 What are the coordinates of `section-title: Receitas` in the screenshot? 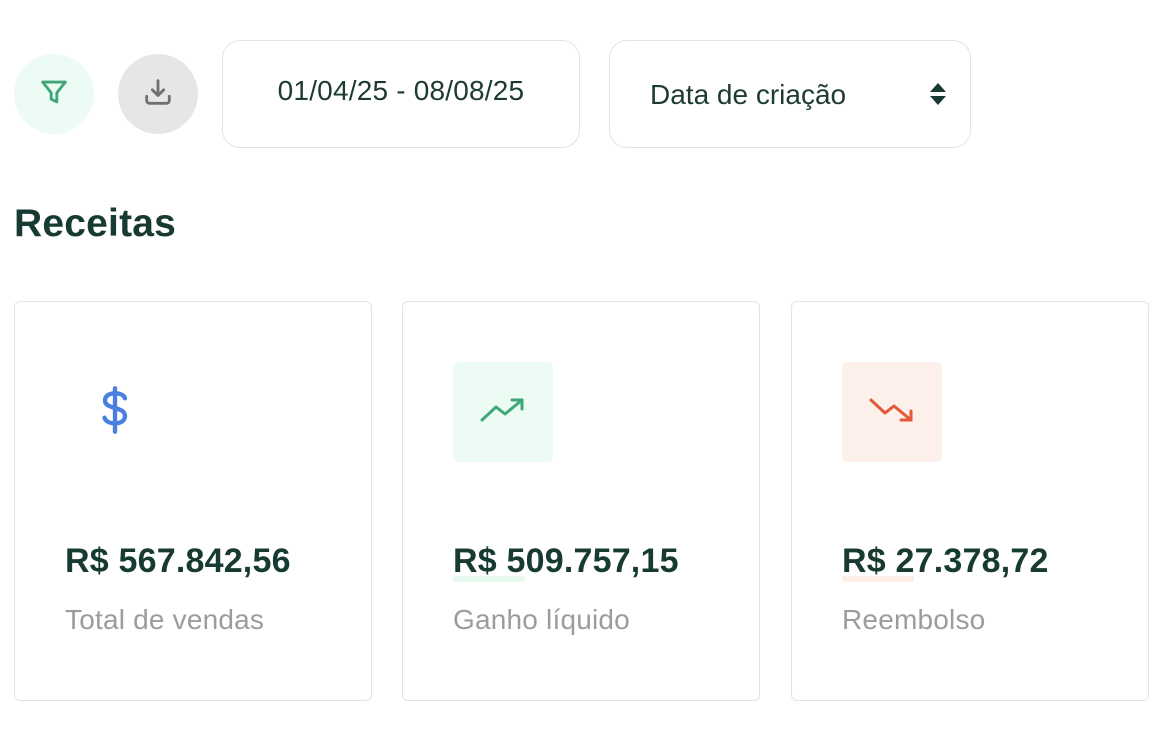 It's located at (95, 223).